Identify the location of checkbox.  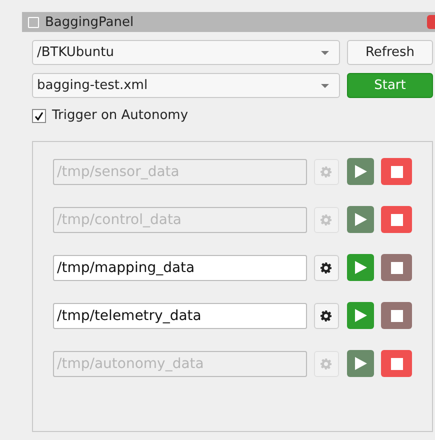
(39, 115).